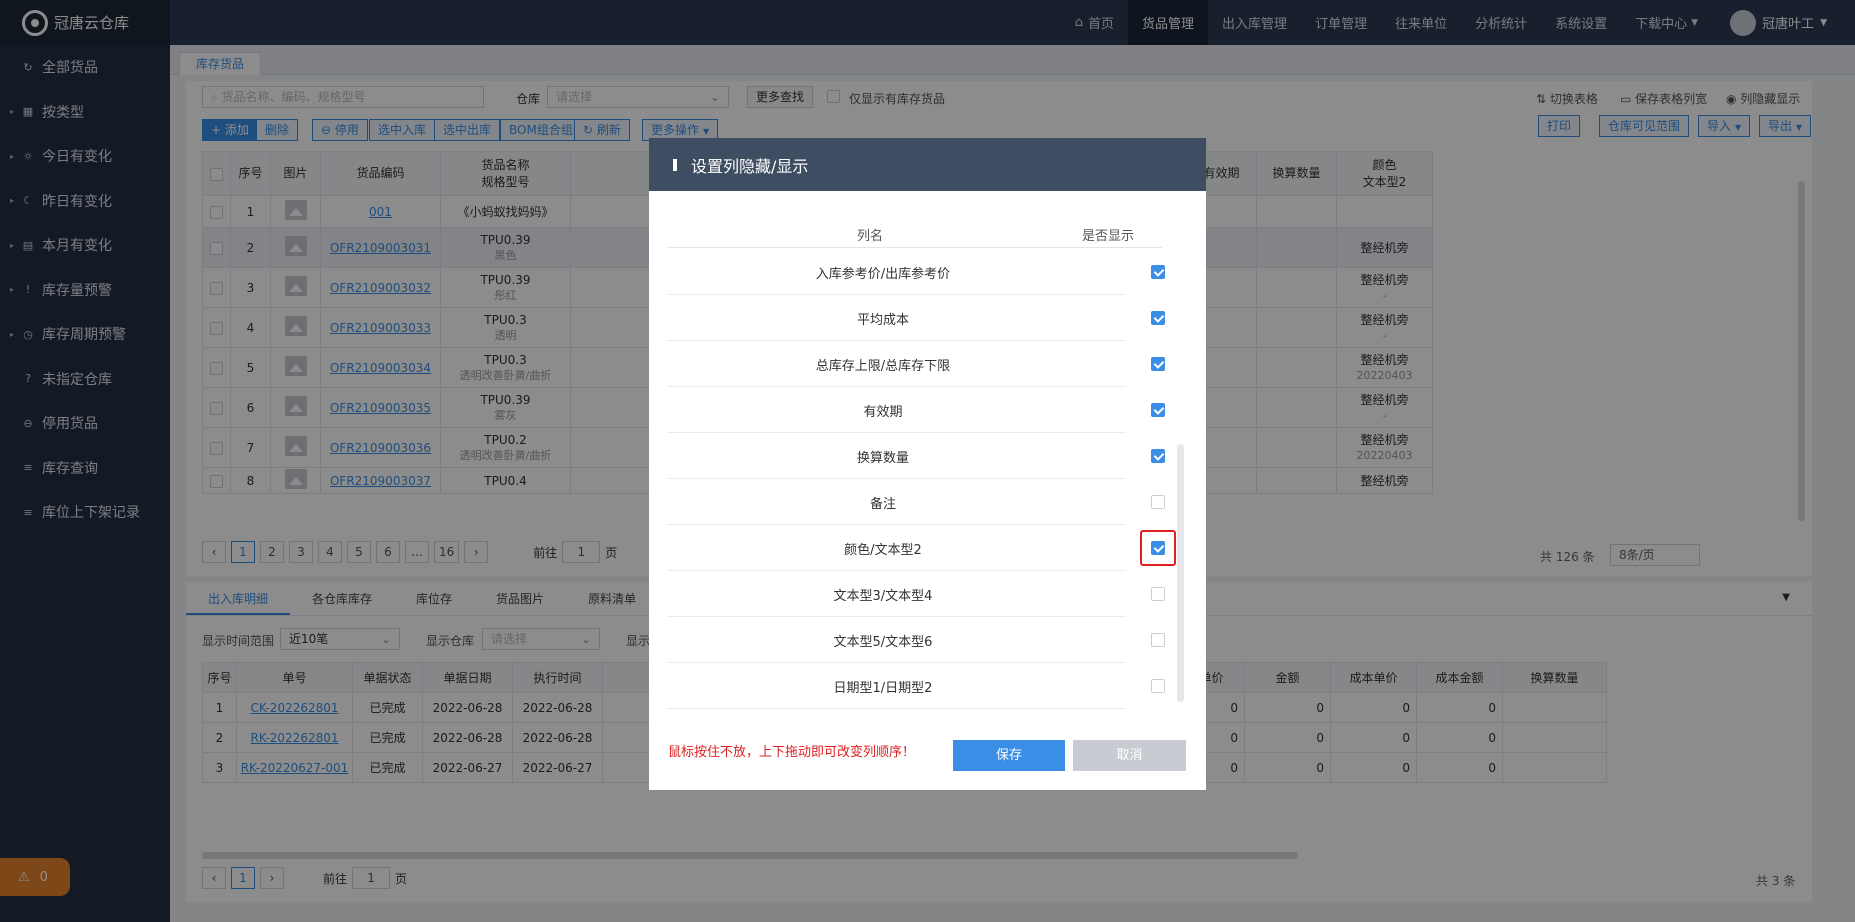 The width and height of the screenshot is (1855, 922). What do you see at coordinates (675, 164) in the screenshot?
I see `title-bar-icon` at bounding box center [675, 164].